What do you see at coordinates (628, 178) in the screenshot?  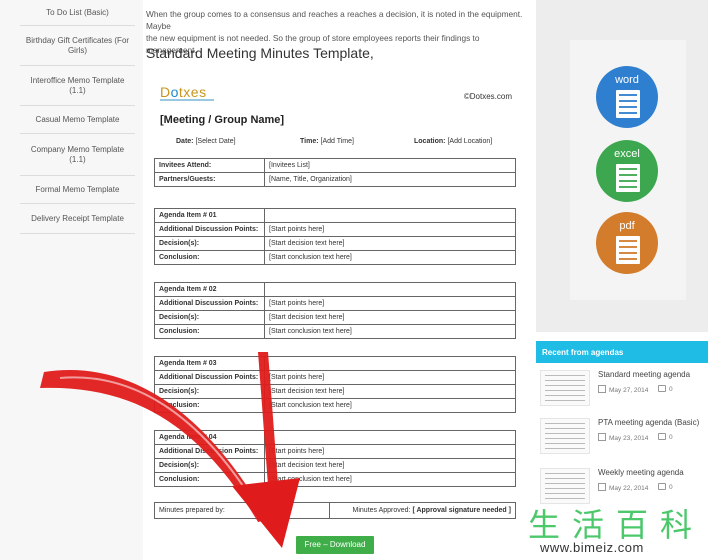 I see `spreadsheet-page-icon` at bounding box center [628, 178].